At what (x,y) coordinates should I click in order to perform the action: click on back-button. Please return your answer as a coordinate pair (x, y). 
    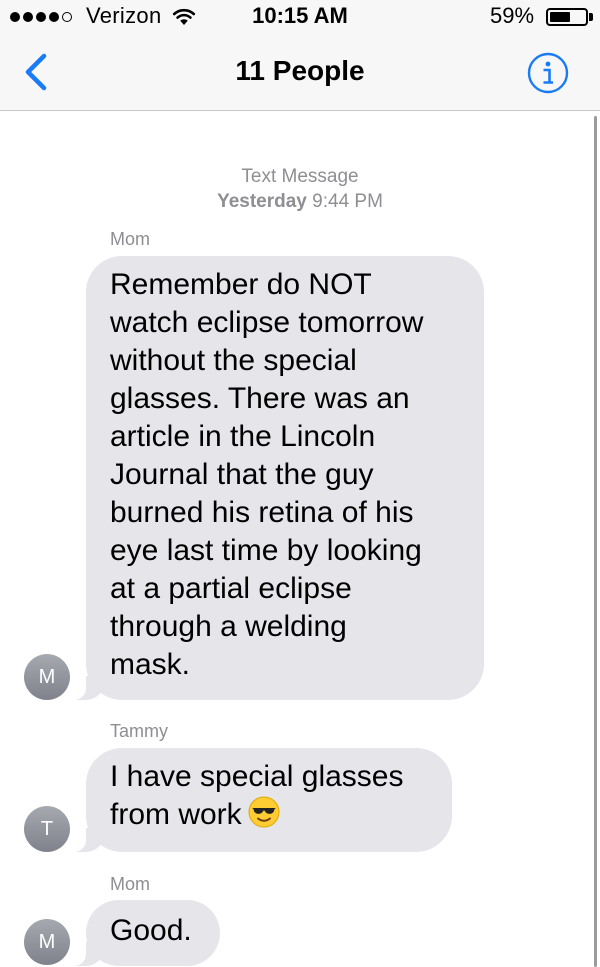
    Looking at the image, I should click on (38, 72).